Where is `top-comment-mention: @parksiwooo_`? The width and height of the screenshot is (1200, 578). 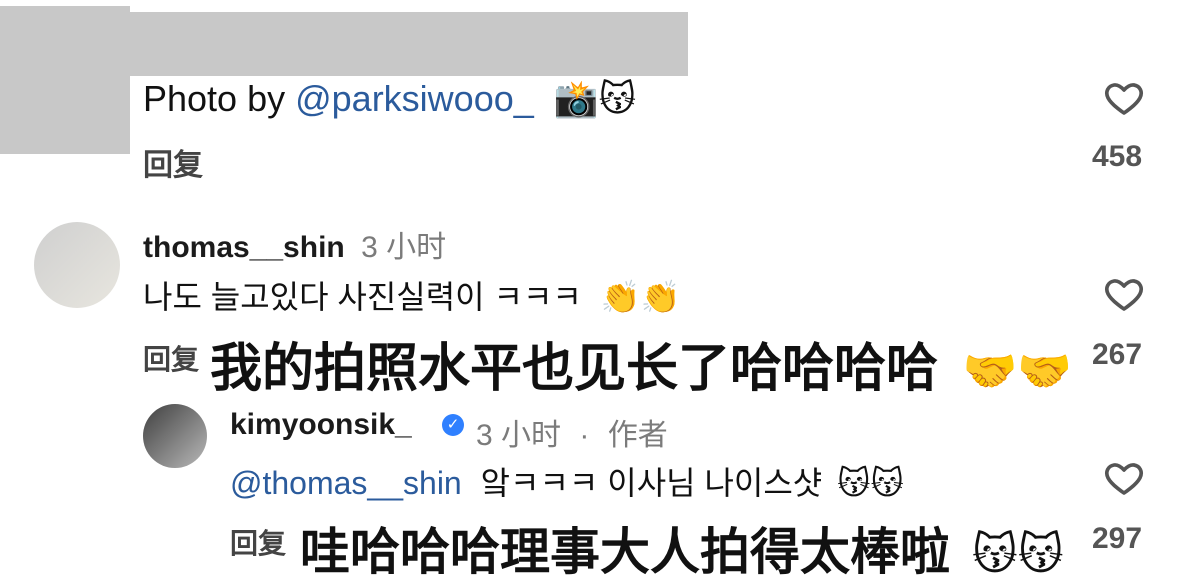
top-comment-mention: @parksiwooo_ is located at coordinates (414, 98).